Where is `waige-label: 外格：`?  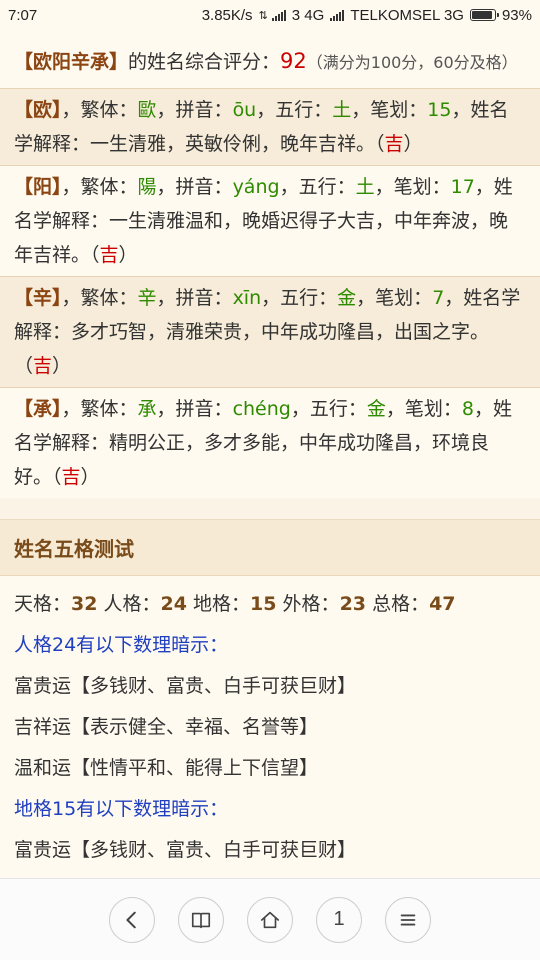 waige-label: 外格： is located at coordinates (311, 604).